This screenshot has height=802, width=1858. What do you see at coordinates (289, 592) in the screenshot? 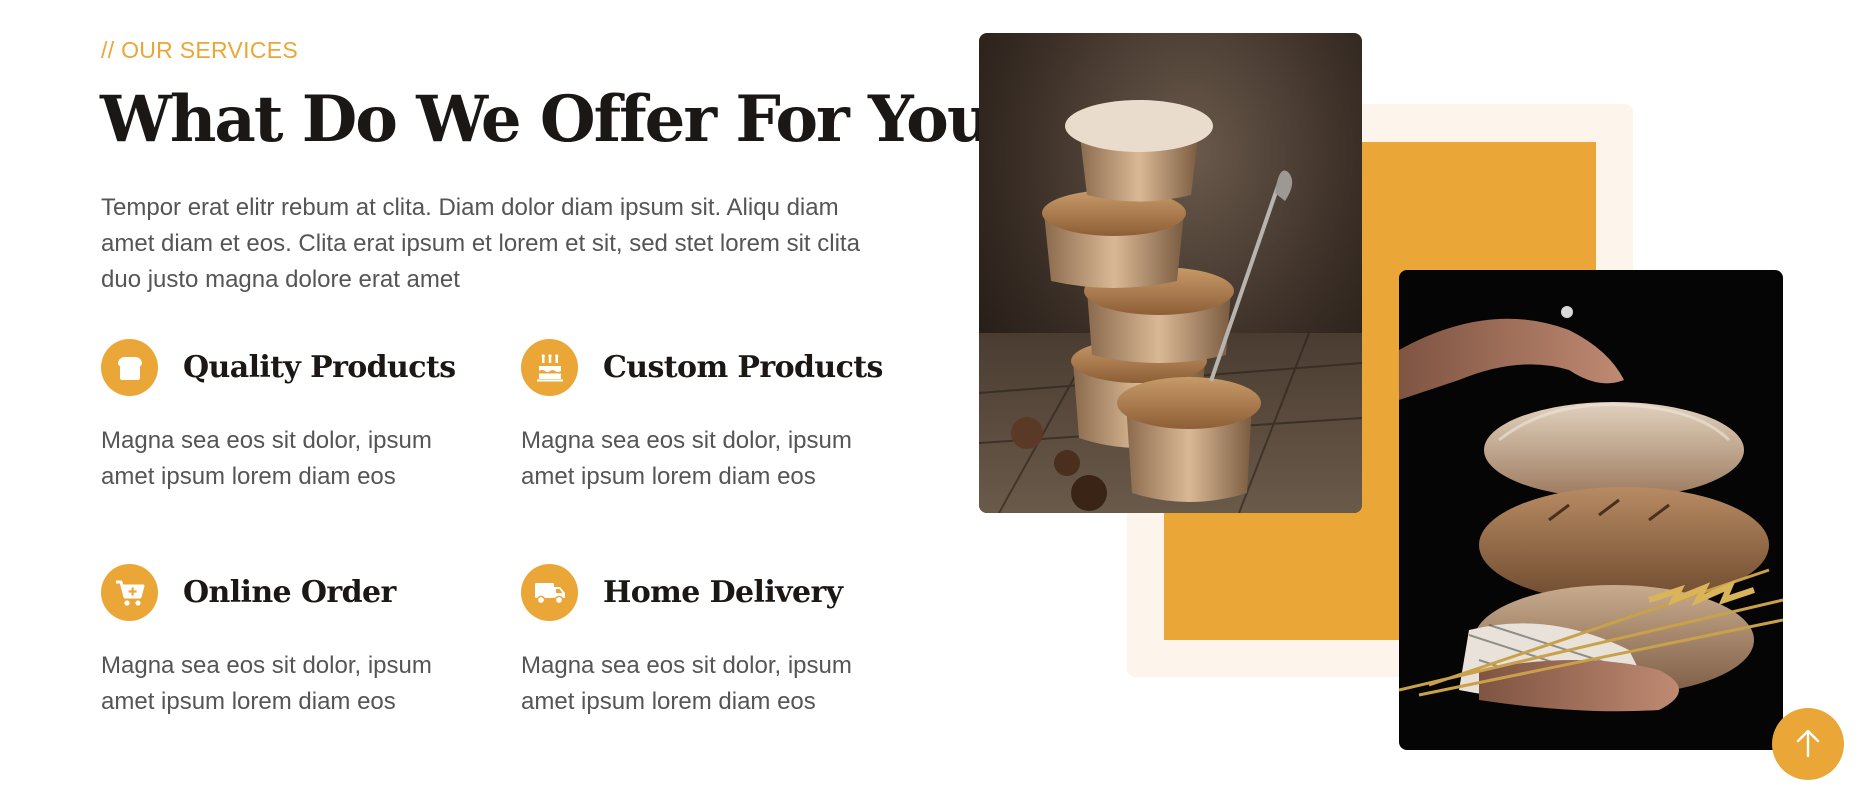
I see `service-title: Online Order` at bounding box center [289, 592].